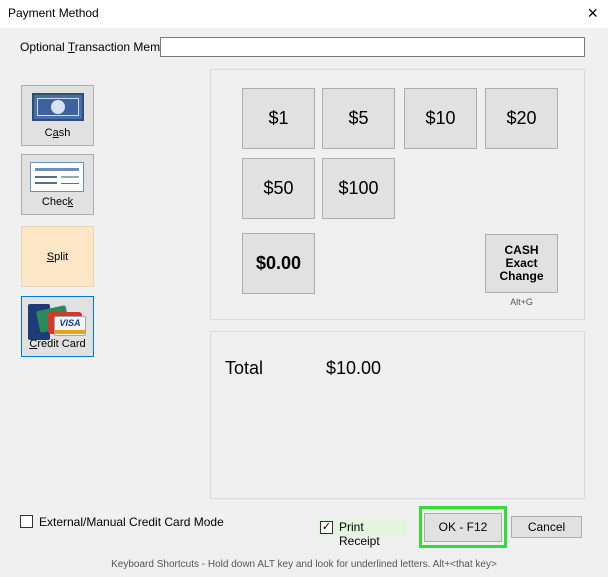 This screenshot has width=608, height=577. I want to click on print-receipt-option: ✓ Print Receipt, so click(362, 533).